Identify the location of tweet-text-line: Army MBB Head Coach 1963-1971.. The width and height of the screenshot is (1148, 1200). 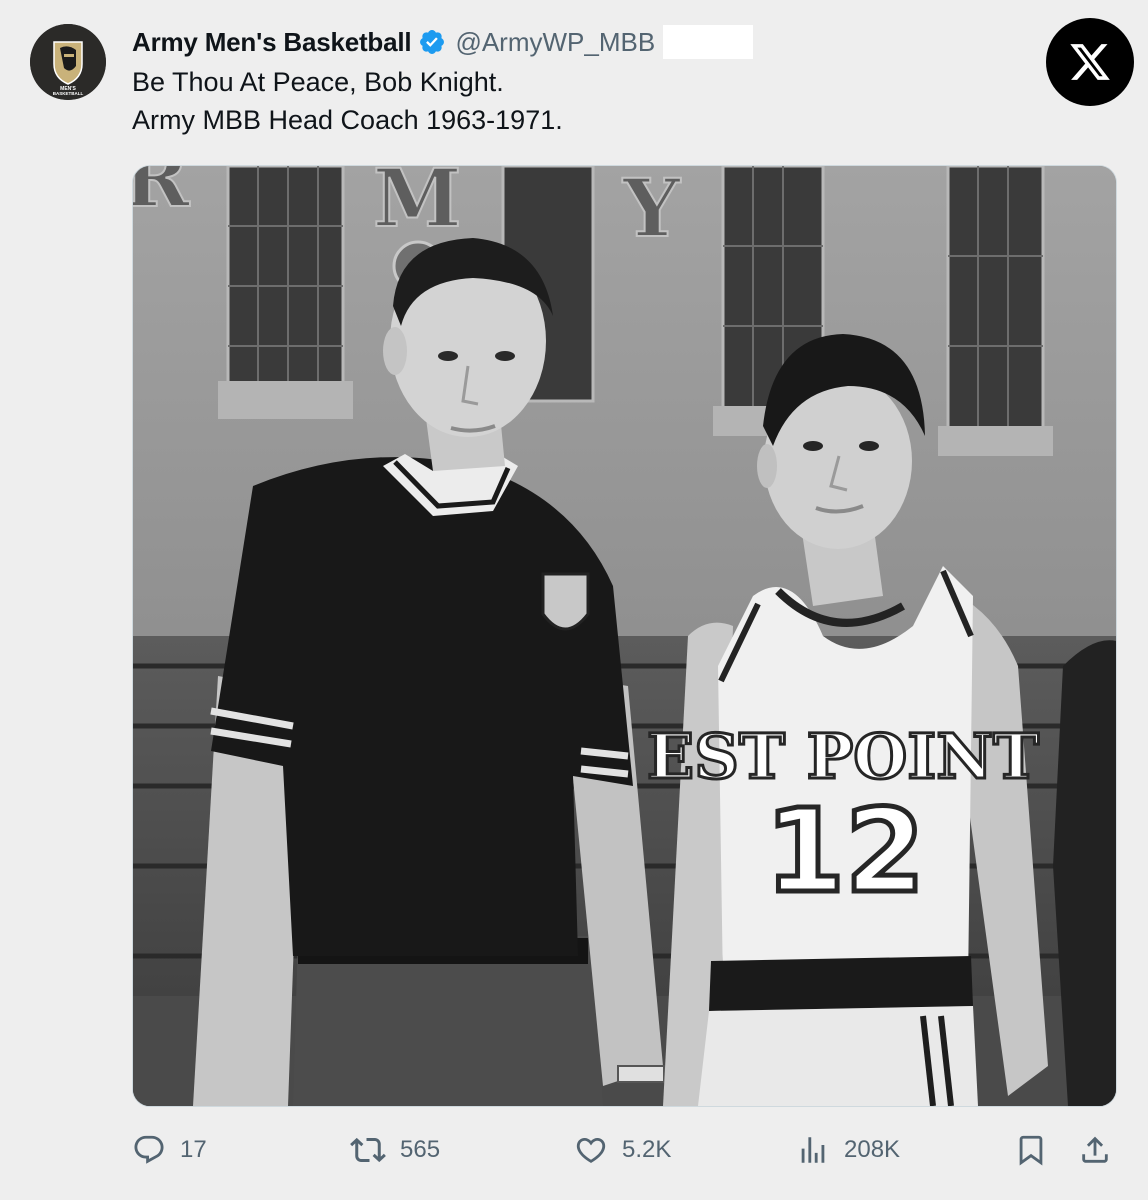
(347, 120).